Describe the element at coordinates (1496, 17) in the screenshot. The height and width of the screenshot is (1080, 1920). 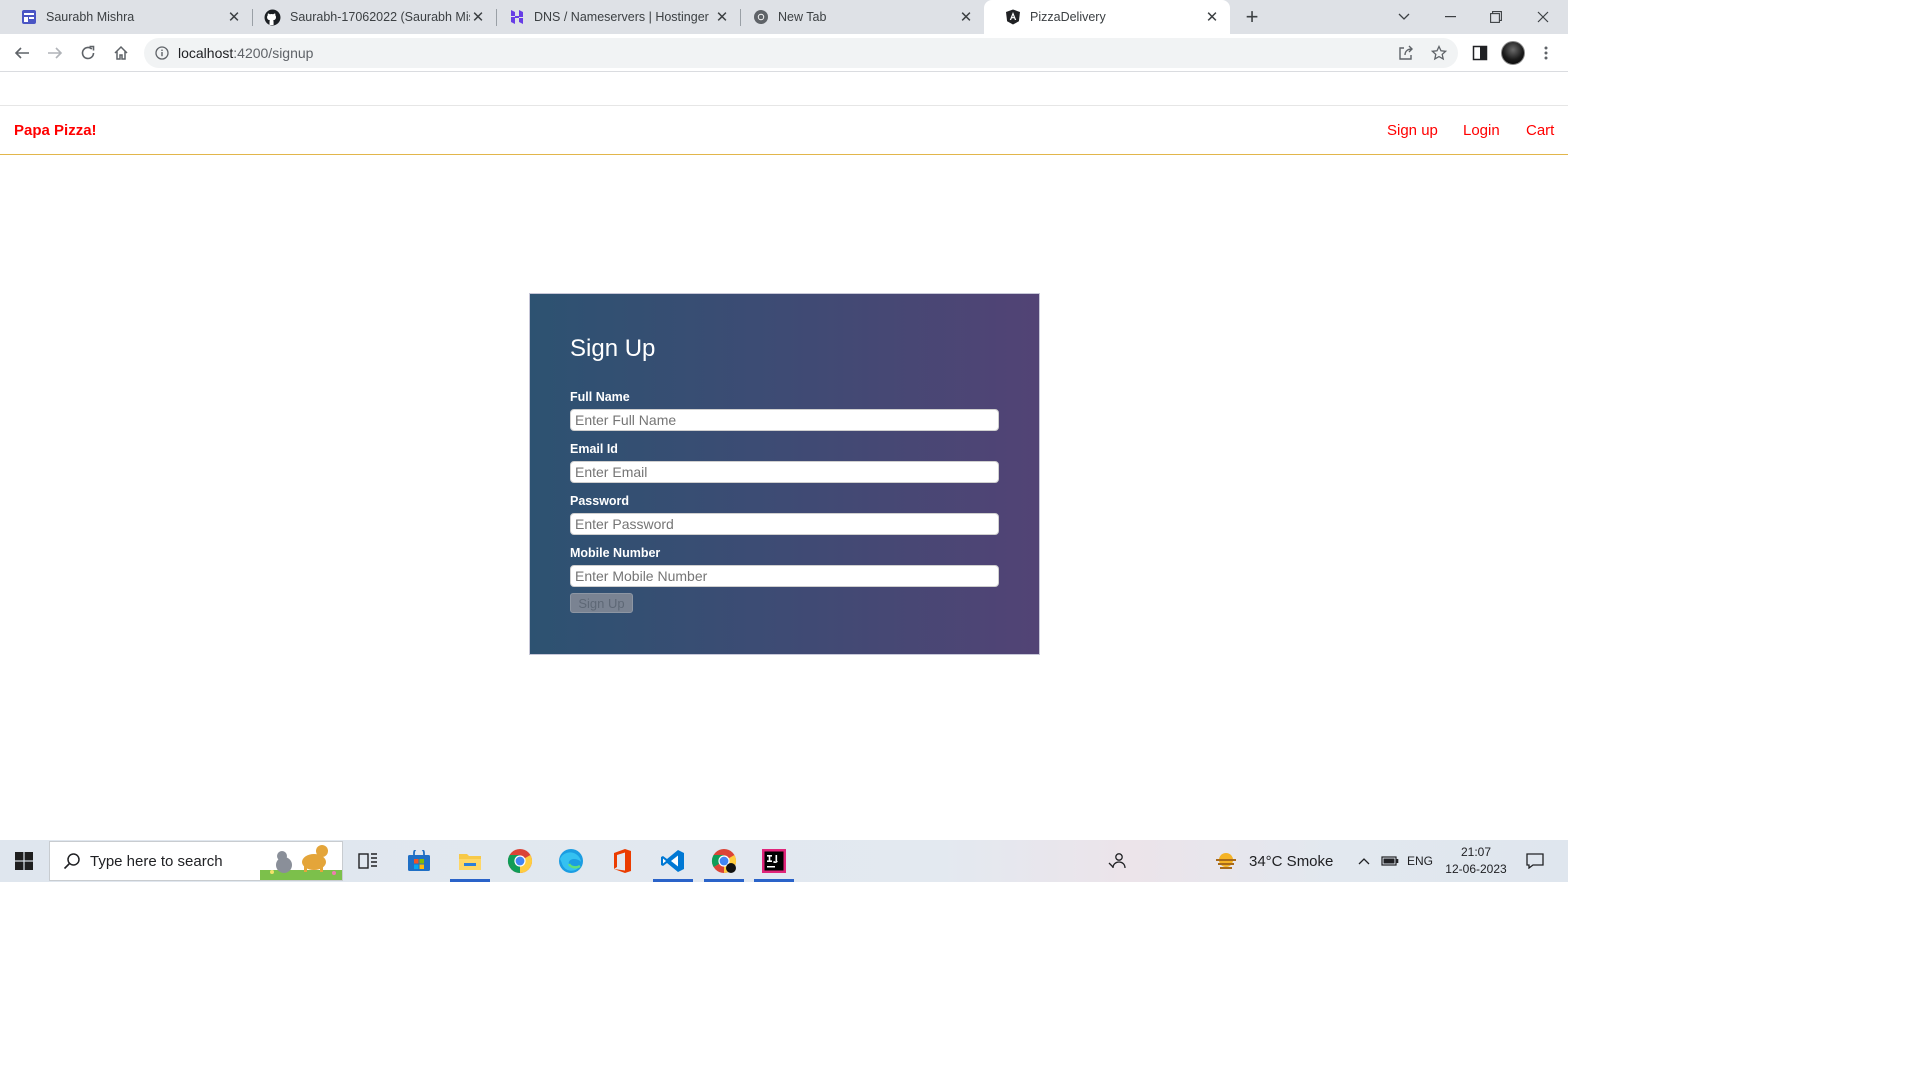
I see `restore-icon` at that location.